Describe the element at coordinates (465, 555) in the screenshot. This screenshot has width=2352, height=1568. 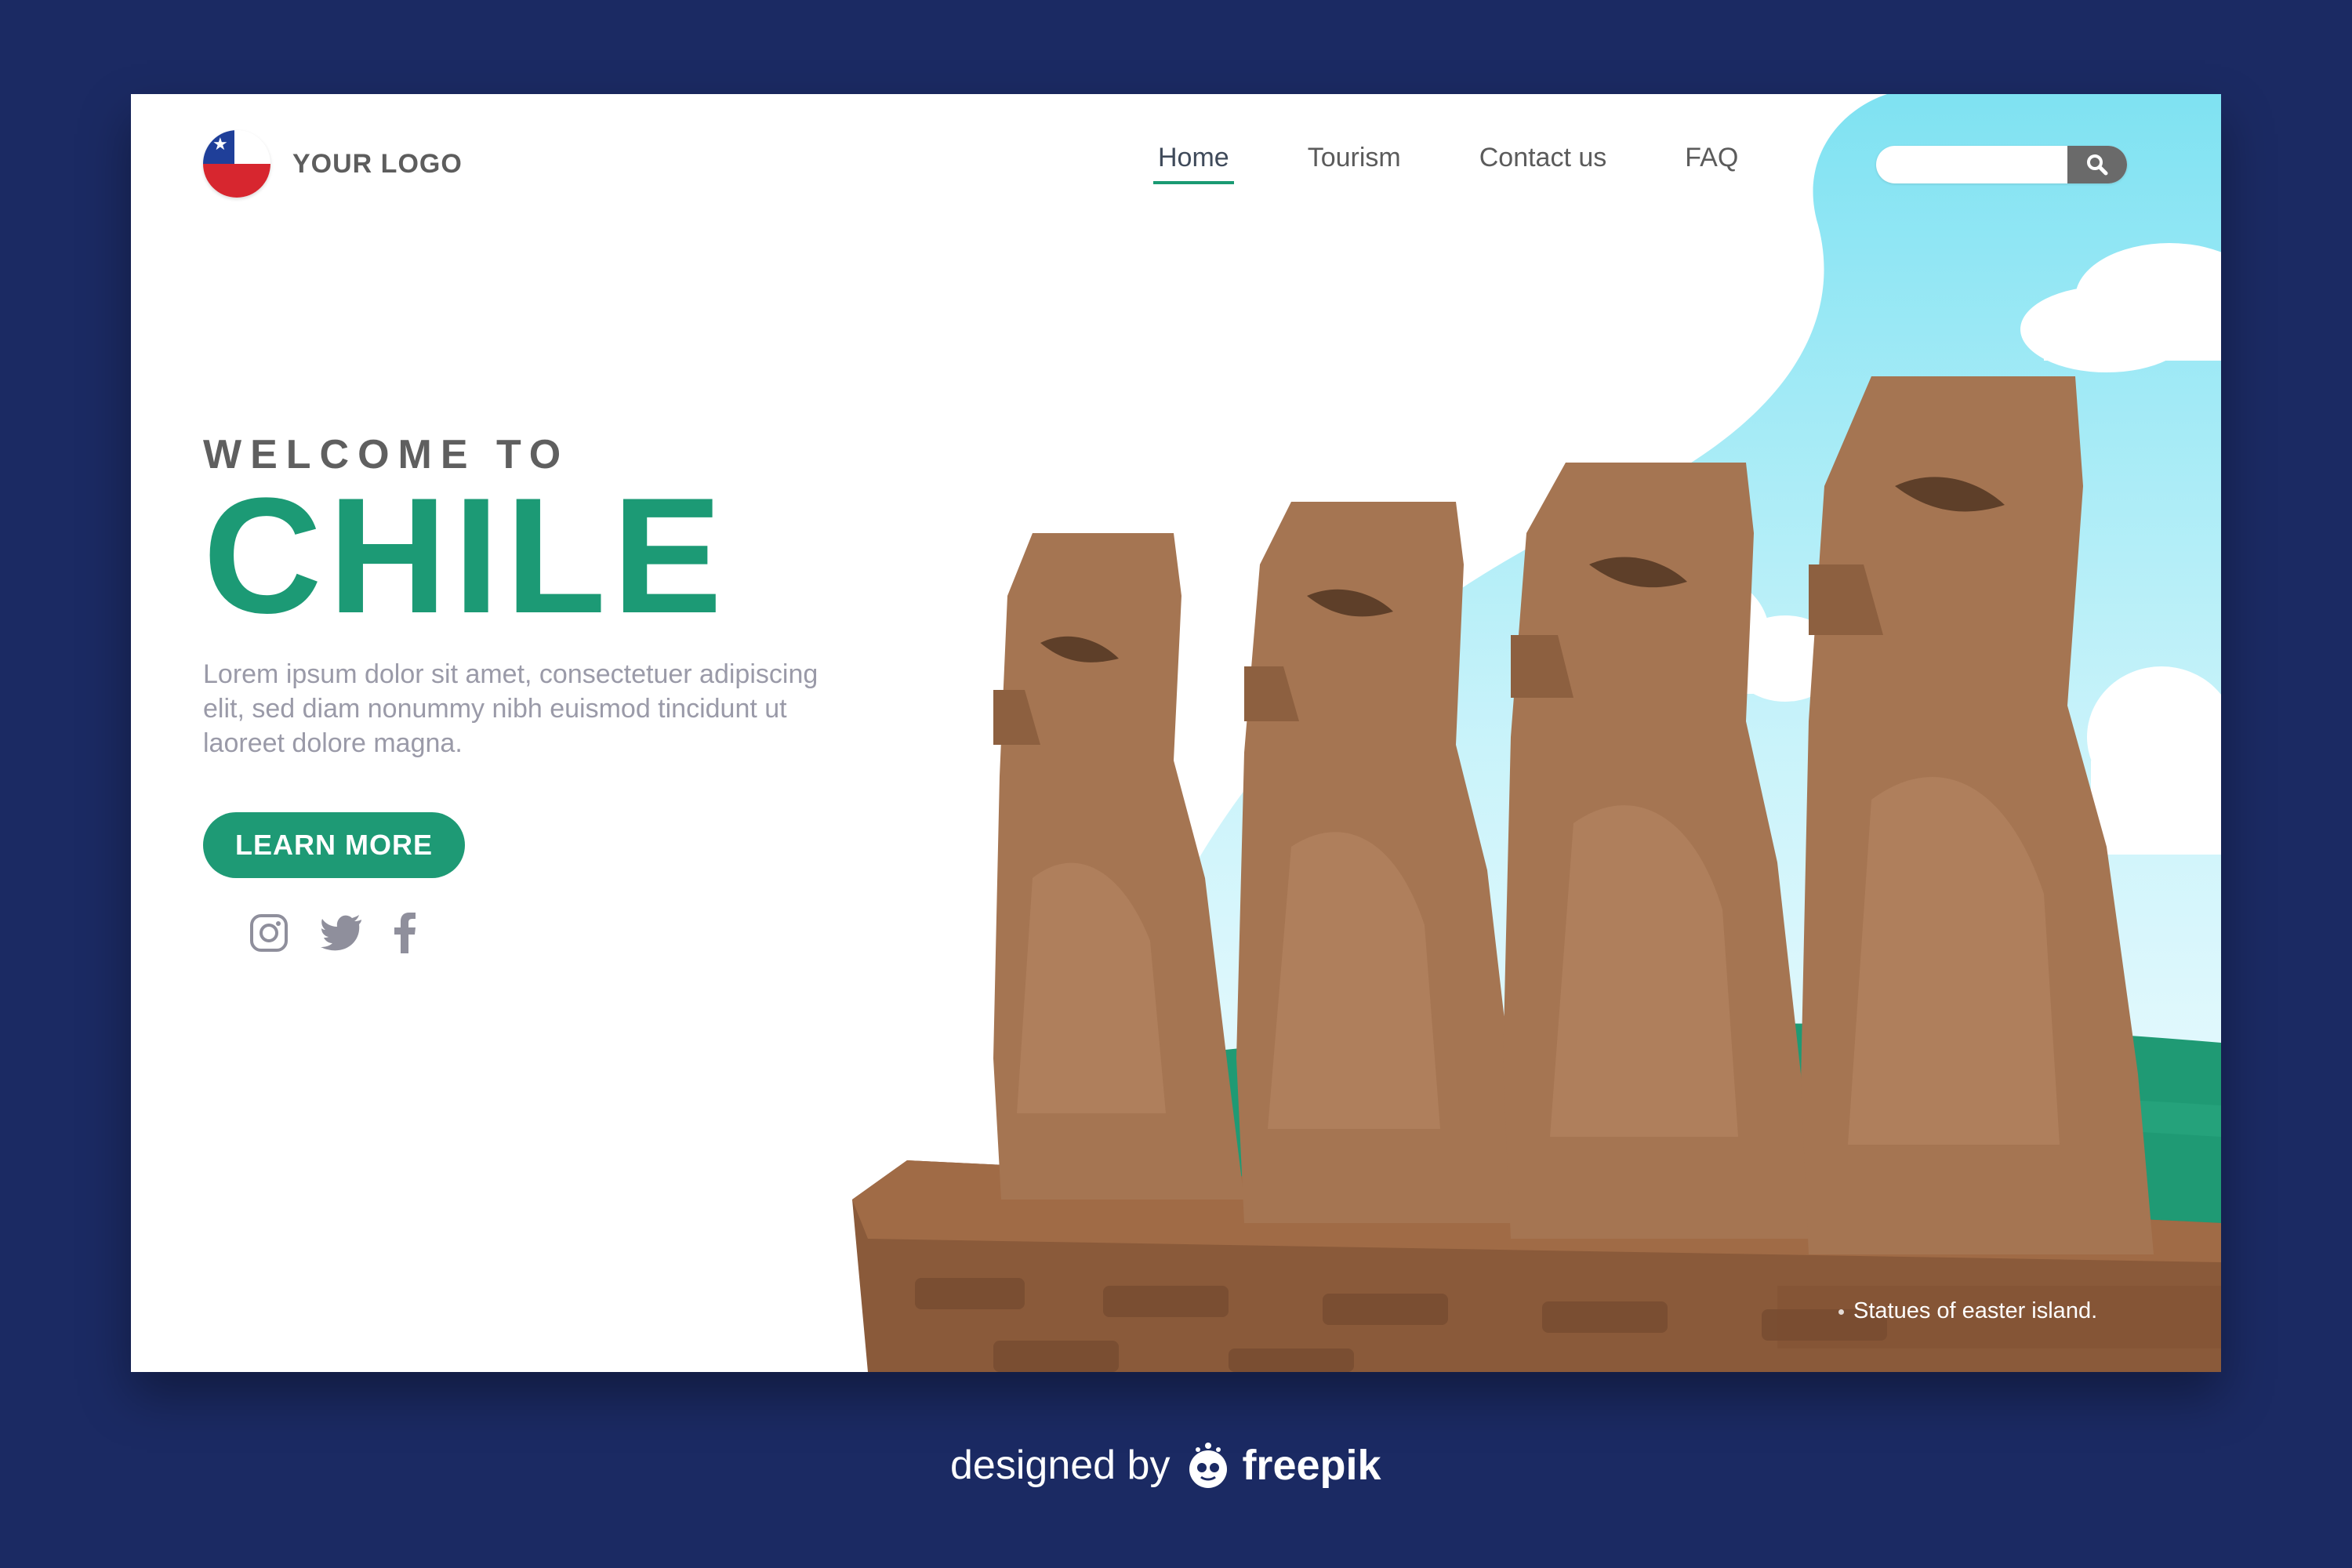
I see `hero-title: CHILE` at that location.